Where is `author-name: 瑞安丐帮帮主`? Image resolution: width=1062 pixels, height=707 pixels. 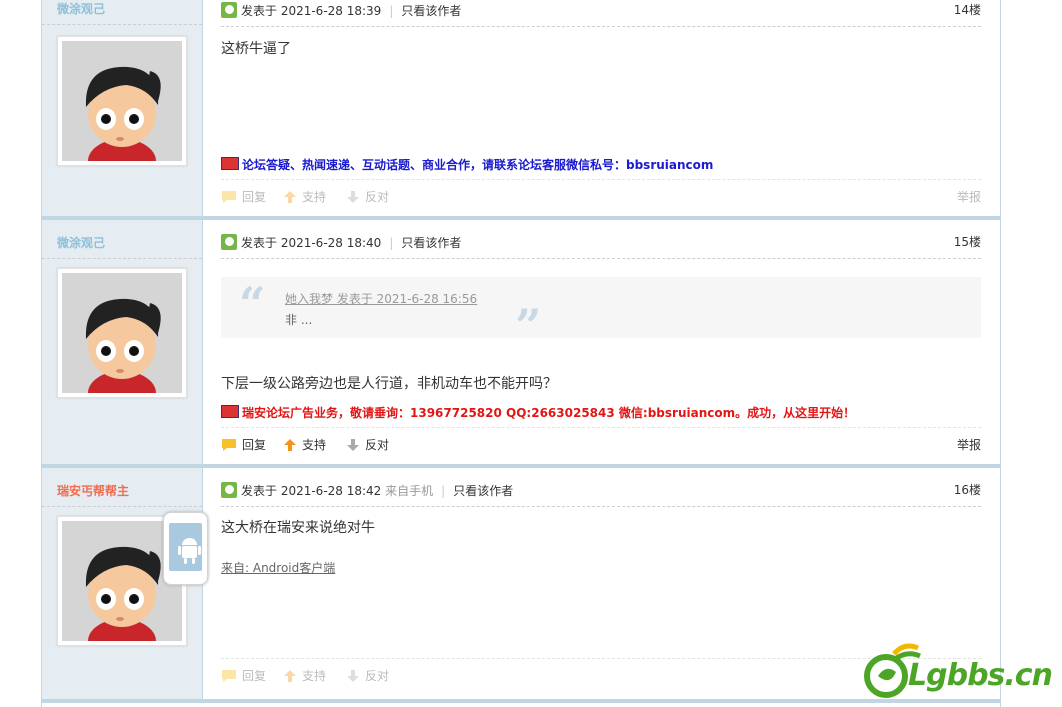 author-name: 瑞安丐帮帮主 is located at coordinates (93, 490).